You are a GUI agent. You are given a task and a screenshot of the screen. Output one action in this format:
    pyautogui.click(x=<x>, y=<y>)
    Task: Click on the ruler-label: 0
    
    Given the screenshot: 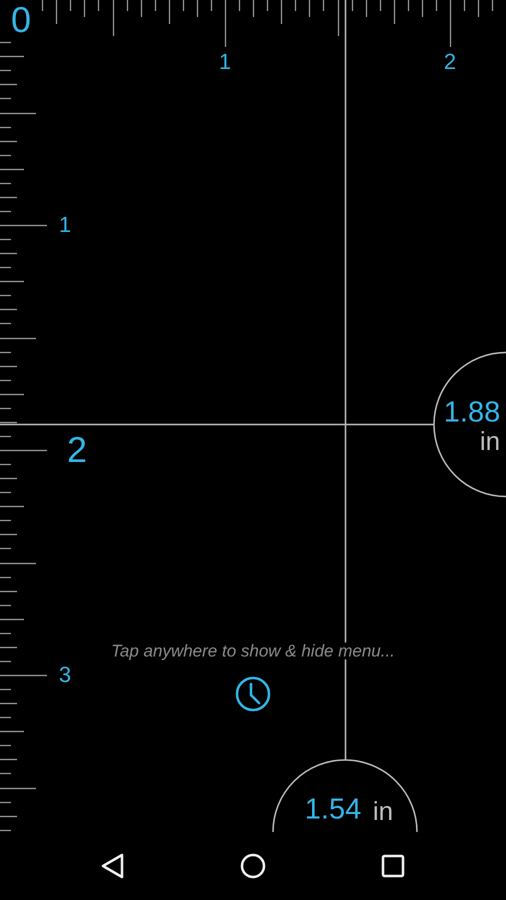 What is the action you would take?
    pyautogui.click(x=21, y=20)
    